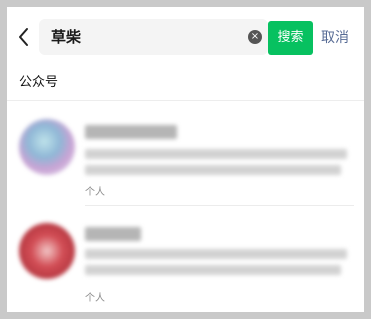 This screenshot has height=319, width=371. I want to click on divider, so click(219, 205).